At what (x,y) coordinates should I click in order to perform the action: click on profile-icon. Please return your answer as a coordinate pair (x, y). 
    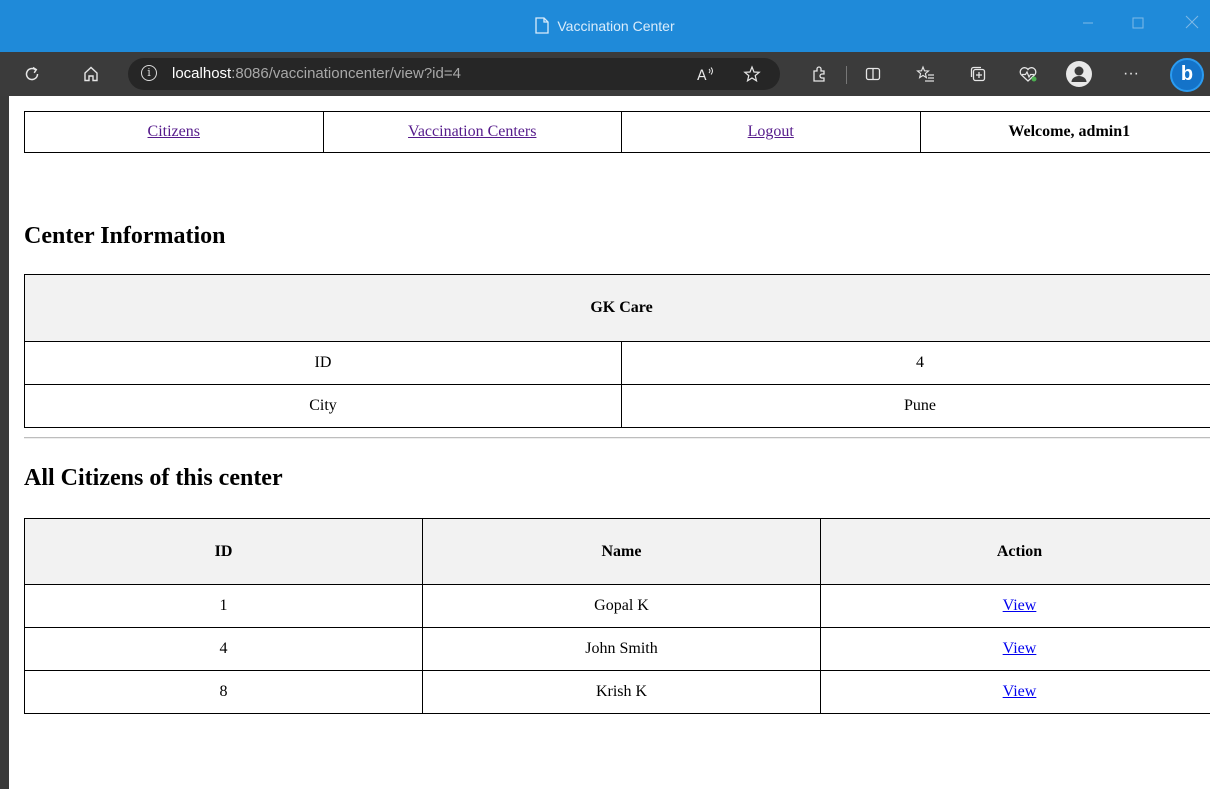
    Looking at the image, I should click on (1079, 74).